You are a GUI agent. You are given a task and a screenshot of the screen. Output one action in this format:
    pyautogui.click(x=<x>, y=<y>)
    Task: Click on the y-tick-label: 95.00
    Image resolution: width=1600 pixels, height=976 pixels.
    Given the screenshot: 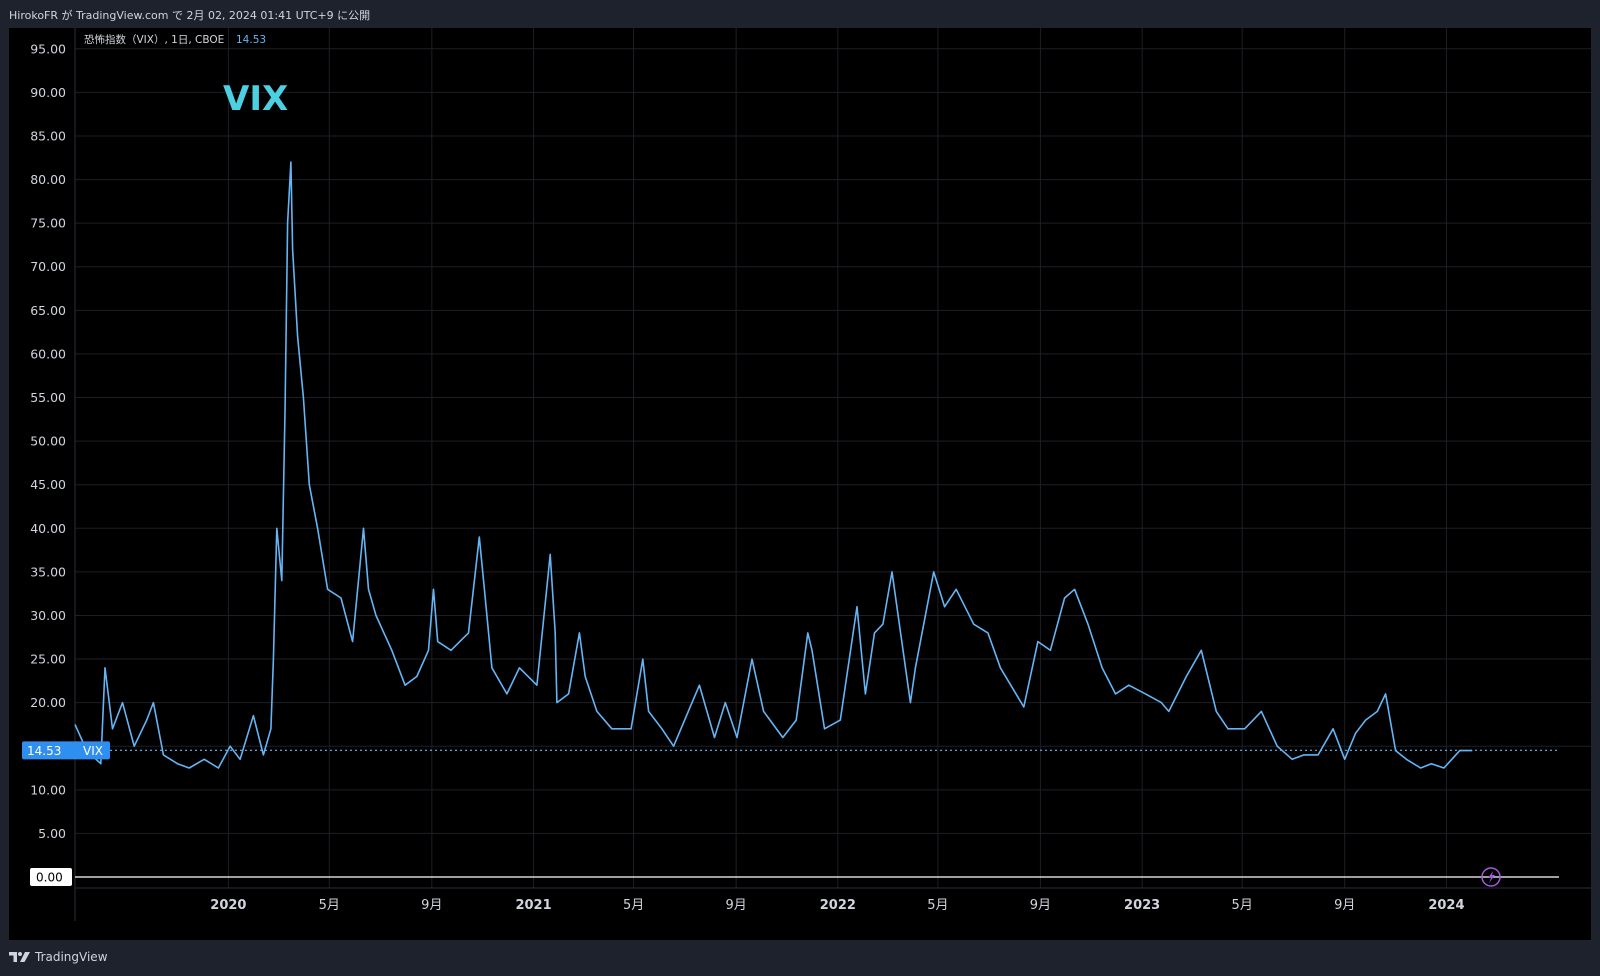 What is the action you would take?
    pyautogui.click(x=48, y=48)
    